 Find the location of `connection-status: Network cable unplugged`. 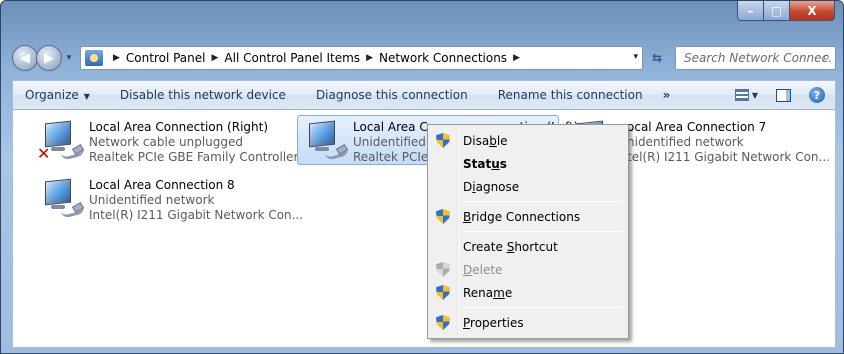

connection-status: Network cable unplugged is located at coordinates (166, 142).